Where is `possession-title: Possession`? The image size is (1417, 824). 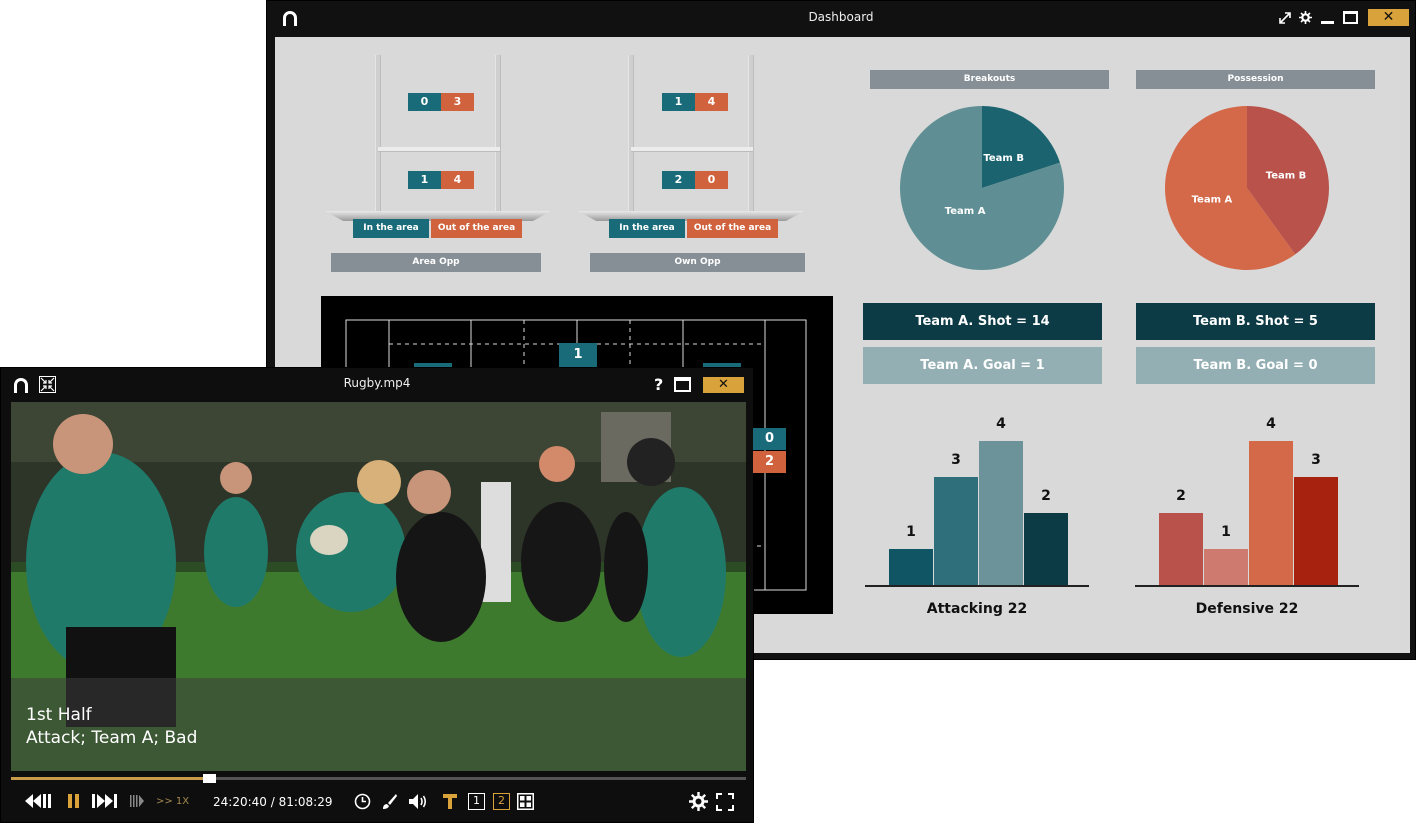 possession-title: Possession is located at coordinates (1255, 79).